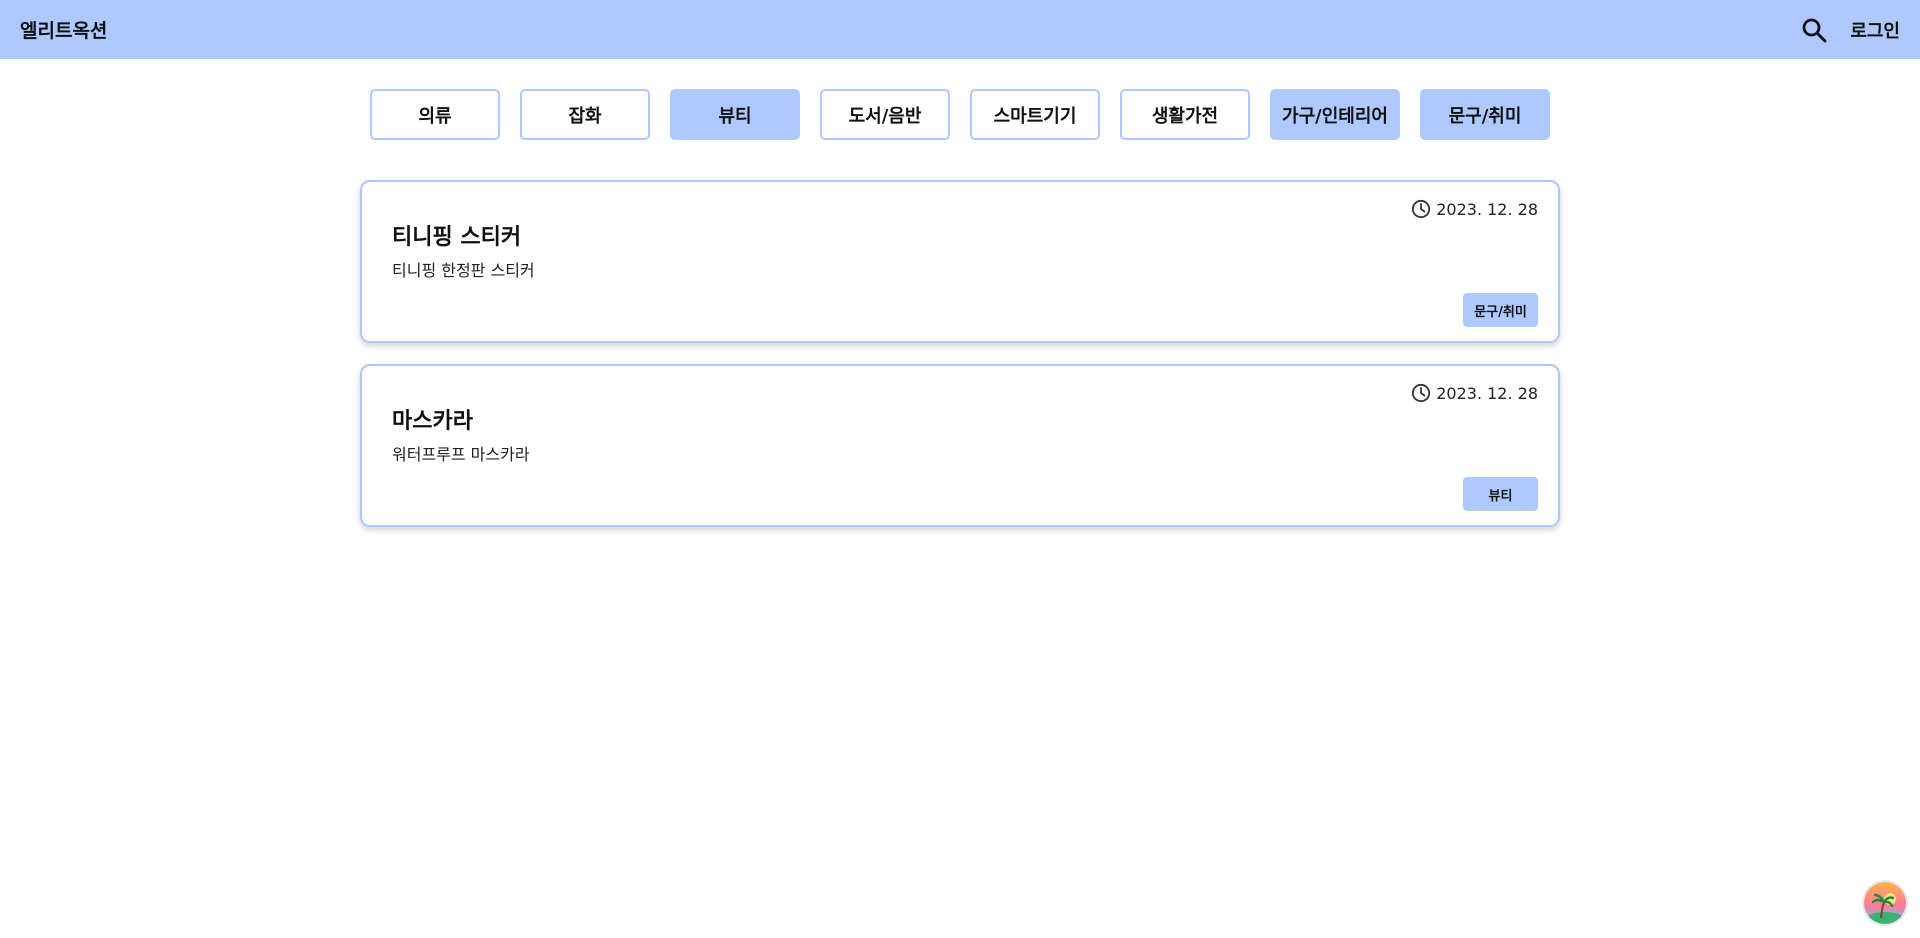  What do you see at coordinates (432, 421) in the screenshot?
I see `post-title: 마스카라` at bounding box center [432, 421].